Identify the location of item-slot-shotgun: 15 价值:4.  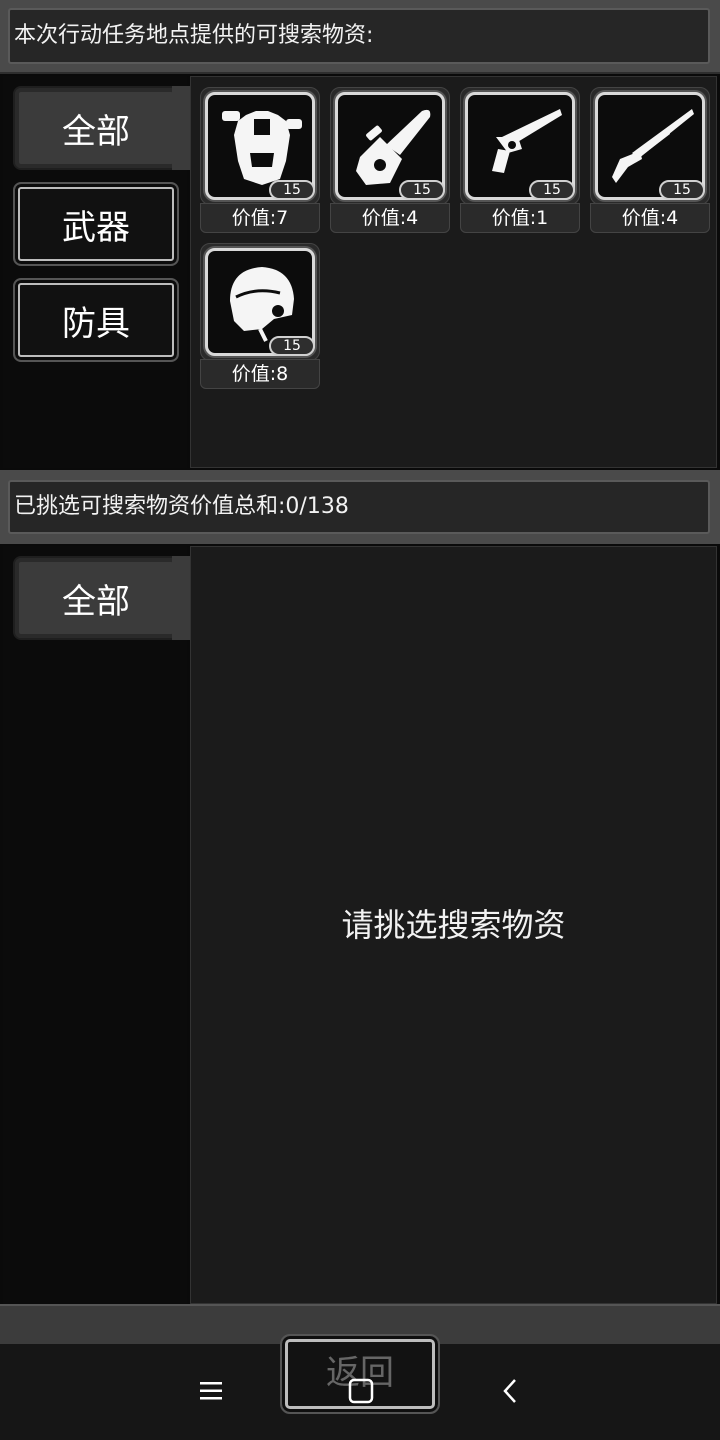
(650, 160).